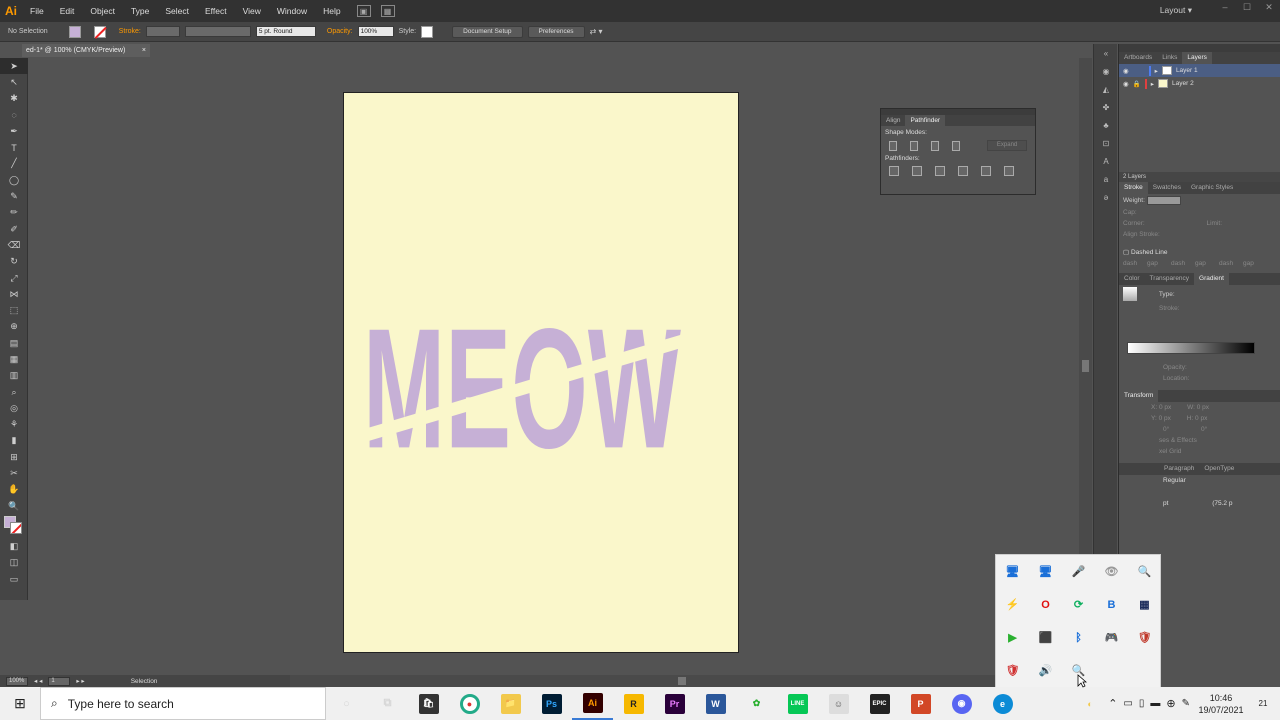  What do you see at coordinates (1167, 188) in the screenshot?
I see `tab-swatches: Swatches` at bounding box center [1167, 188].